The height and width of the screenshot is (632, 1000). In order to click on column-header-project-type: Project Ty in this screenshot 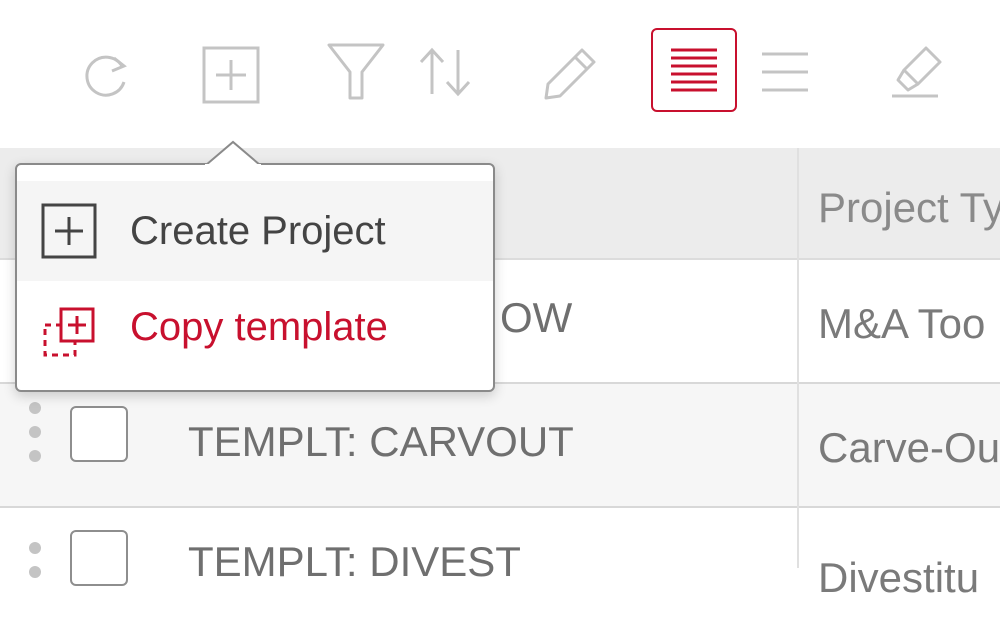, I will do `click(909, 208)`.